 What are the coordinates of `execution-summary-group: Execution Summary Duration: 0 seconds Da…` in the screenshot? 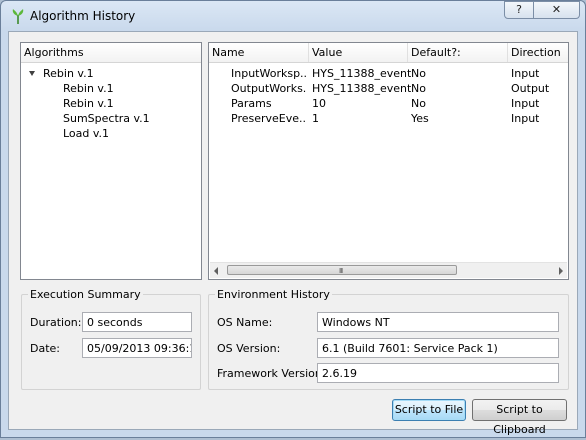 It's located at (111, 339).